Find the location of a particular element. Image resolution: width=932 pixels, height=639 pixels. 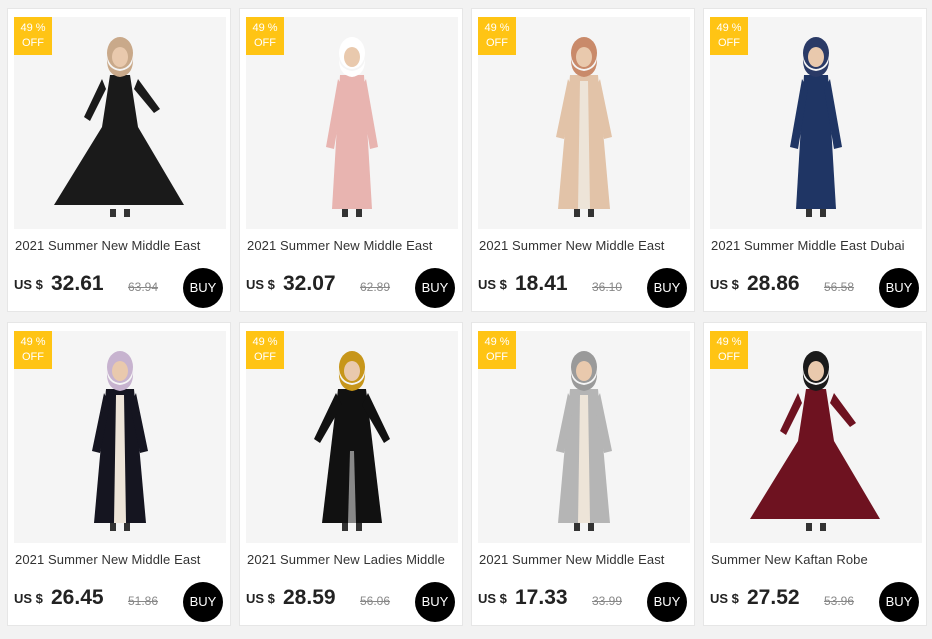

original-price: 63.94 is located at coordinates (143, 287).